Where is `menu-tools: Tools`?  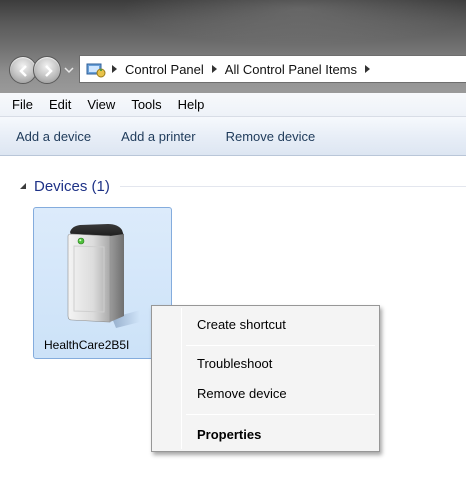
menu-tools: Tools is located at coordinates (146, 104).